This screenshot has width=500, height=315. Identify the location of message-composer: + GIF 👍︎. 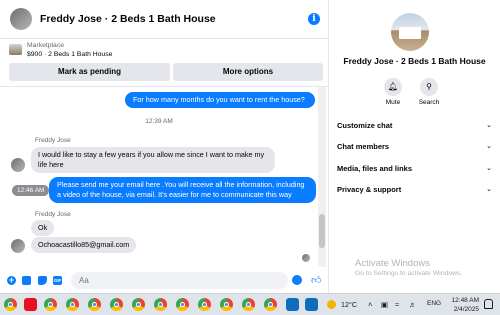
(164, 280).